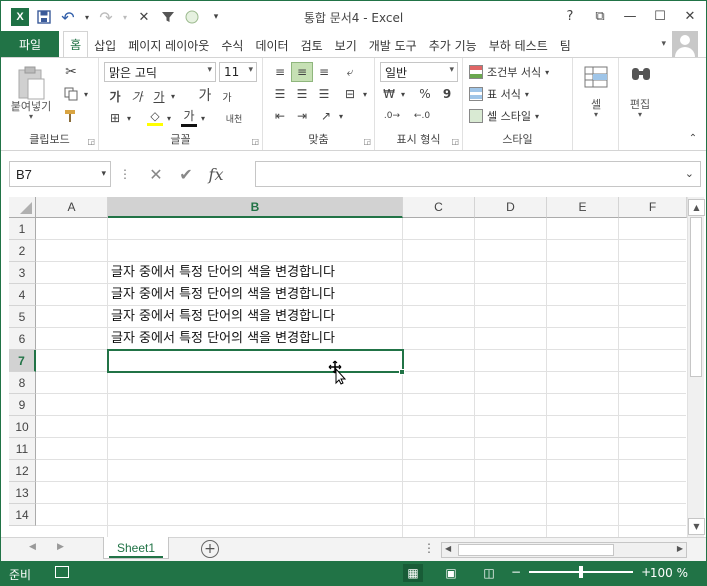  What do you see at coordinates (519, 94) in the screenshot?
I see `format-as-table-button: 표 서식 ▾` at bounding box center [519, 94].